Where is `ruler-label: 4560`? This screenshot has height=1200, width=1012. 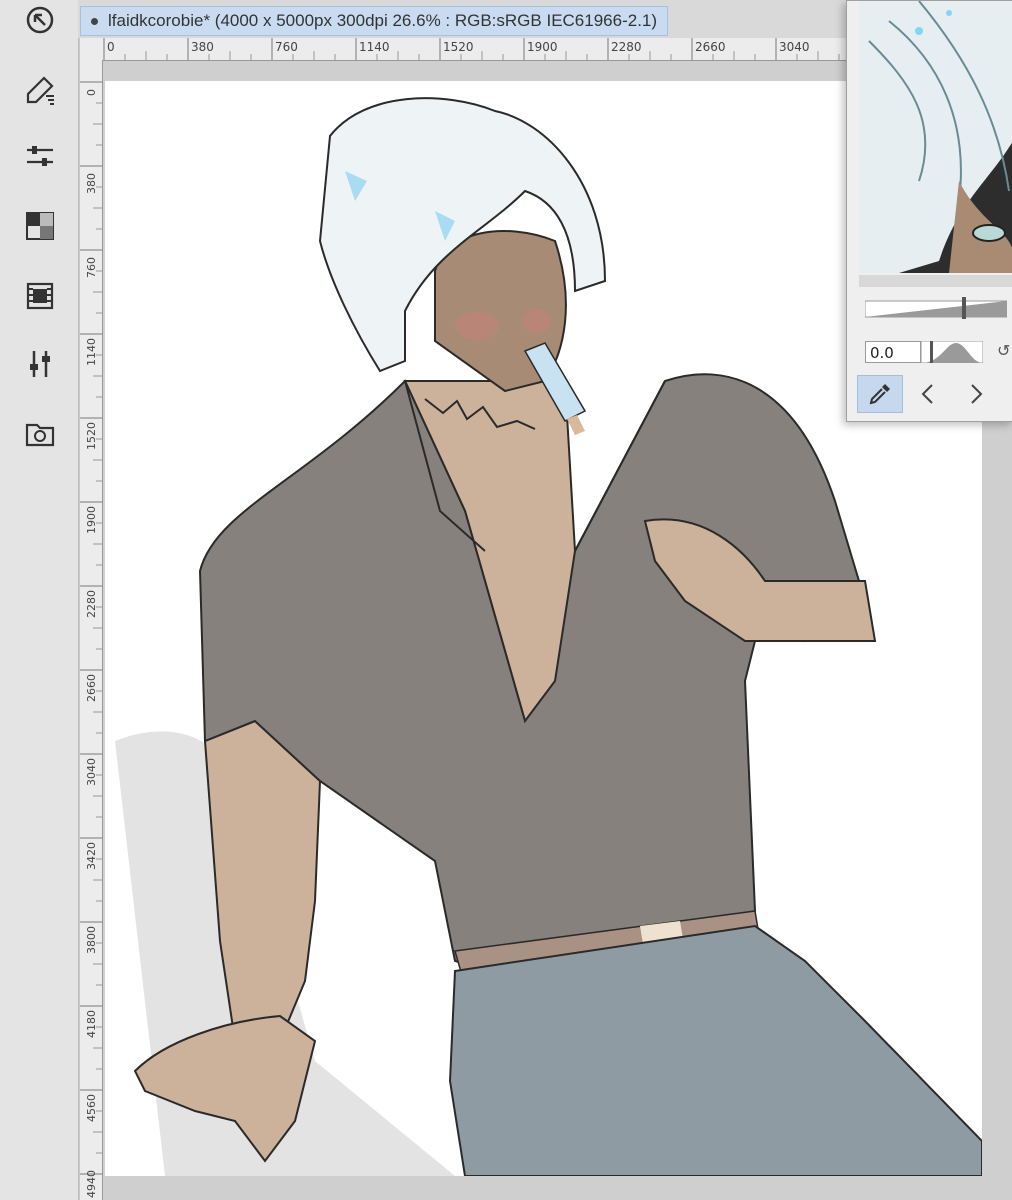
ruler-label: 4560 is located at coordinates (91, 1108).